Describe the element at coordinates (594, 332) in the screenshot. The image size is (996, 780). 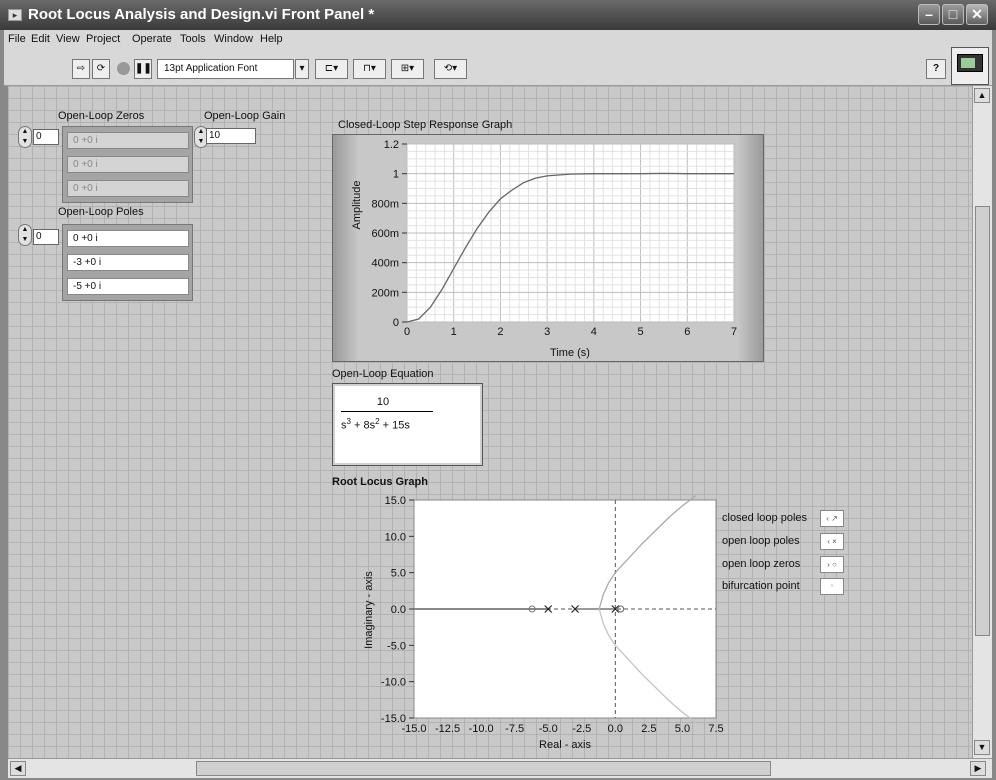
I see `step-xtick-label: 4` at that location.